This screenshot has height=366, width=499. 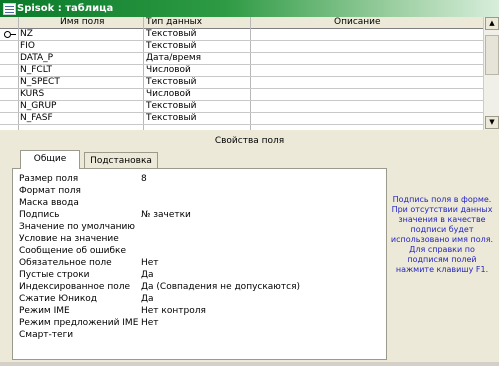 I want to click on table-row: N_GRUP Текстовый, so click(x=241, y=107).